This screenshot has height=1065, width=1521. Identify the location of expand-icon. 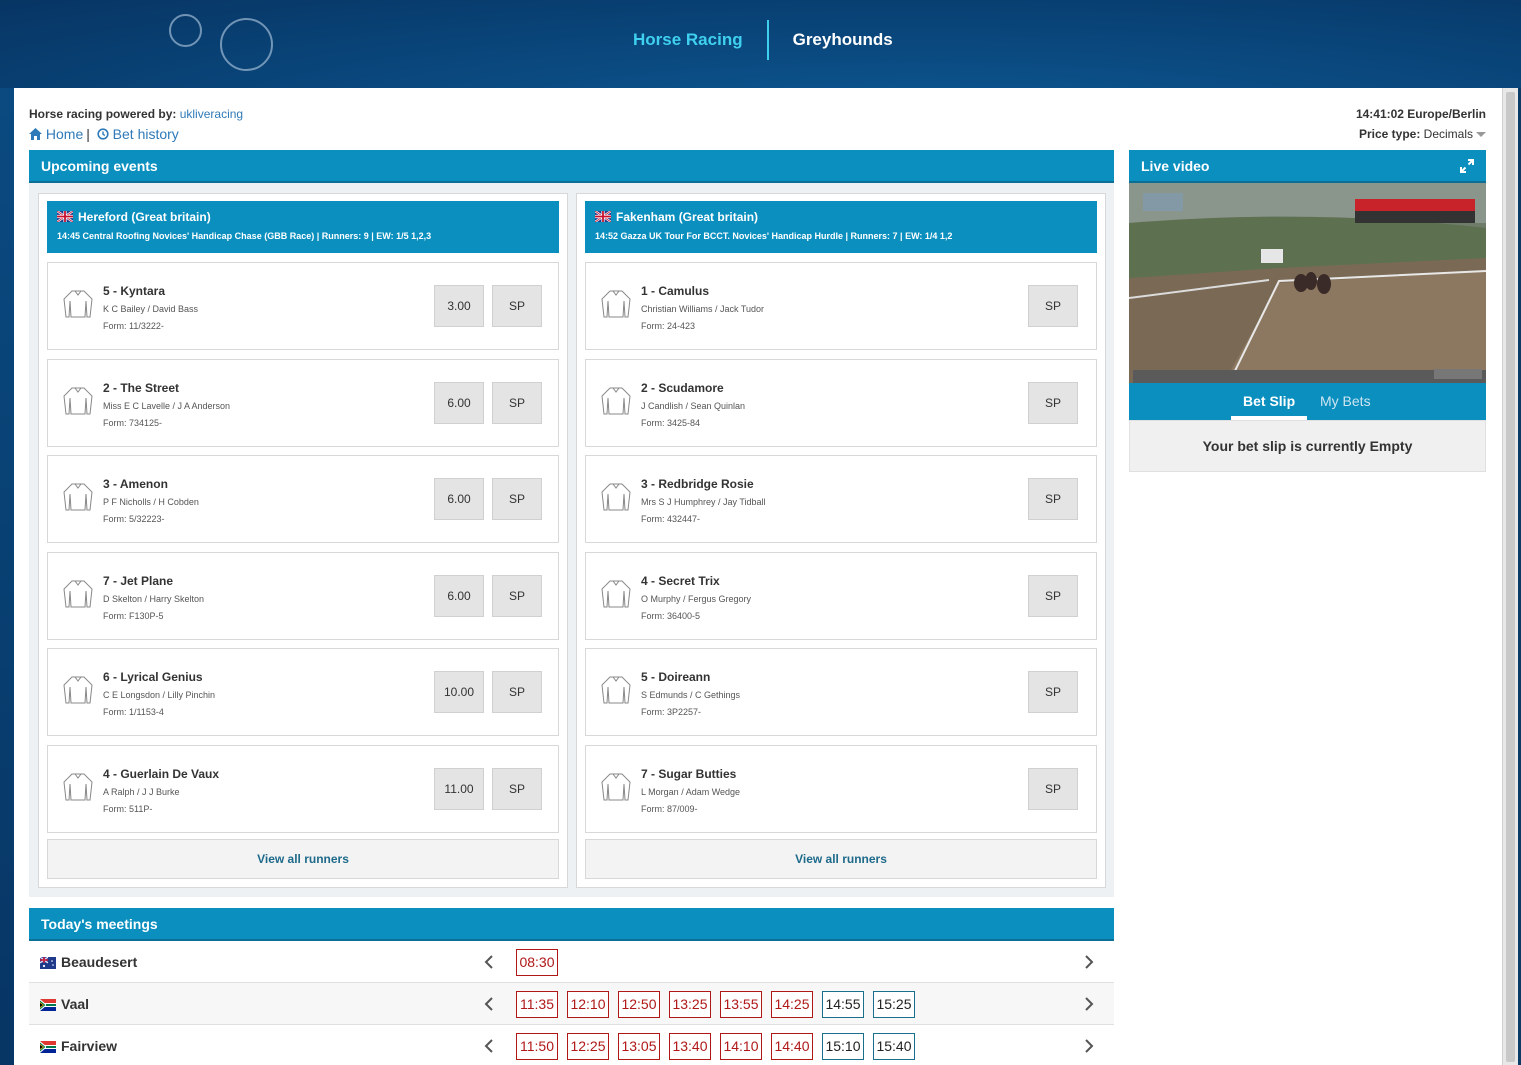
(1467, 166).